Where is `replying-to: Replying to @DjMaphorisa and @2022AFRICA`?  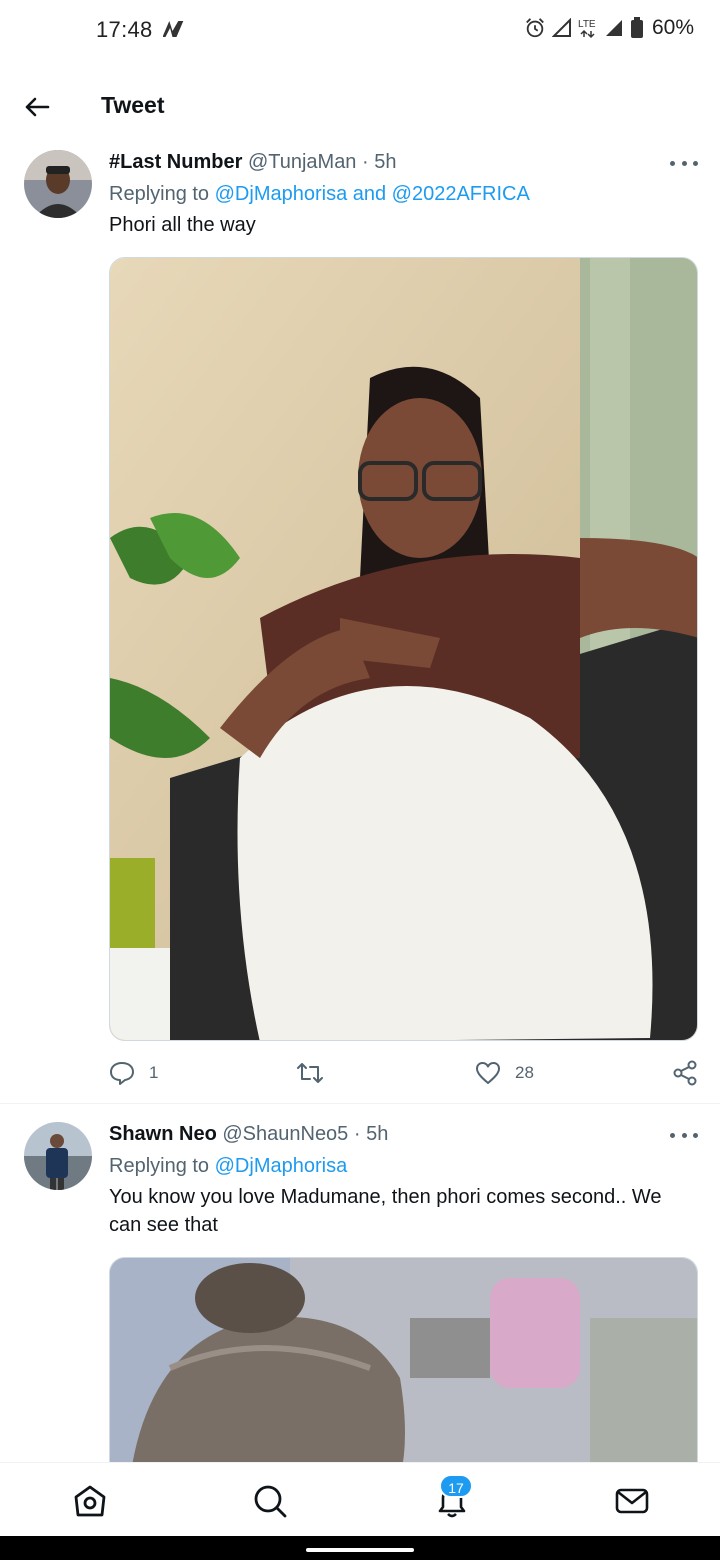 replying-to: Replying to @DjMaphorisa and @2022AFRICA is located at coordinates (319, 194).